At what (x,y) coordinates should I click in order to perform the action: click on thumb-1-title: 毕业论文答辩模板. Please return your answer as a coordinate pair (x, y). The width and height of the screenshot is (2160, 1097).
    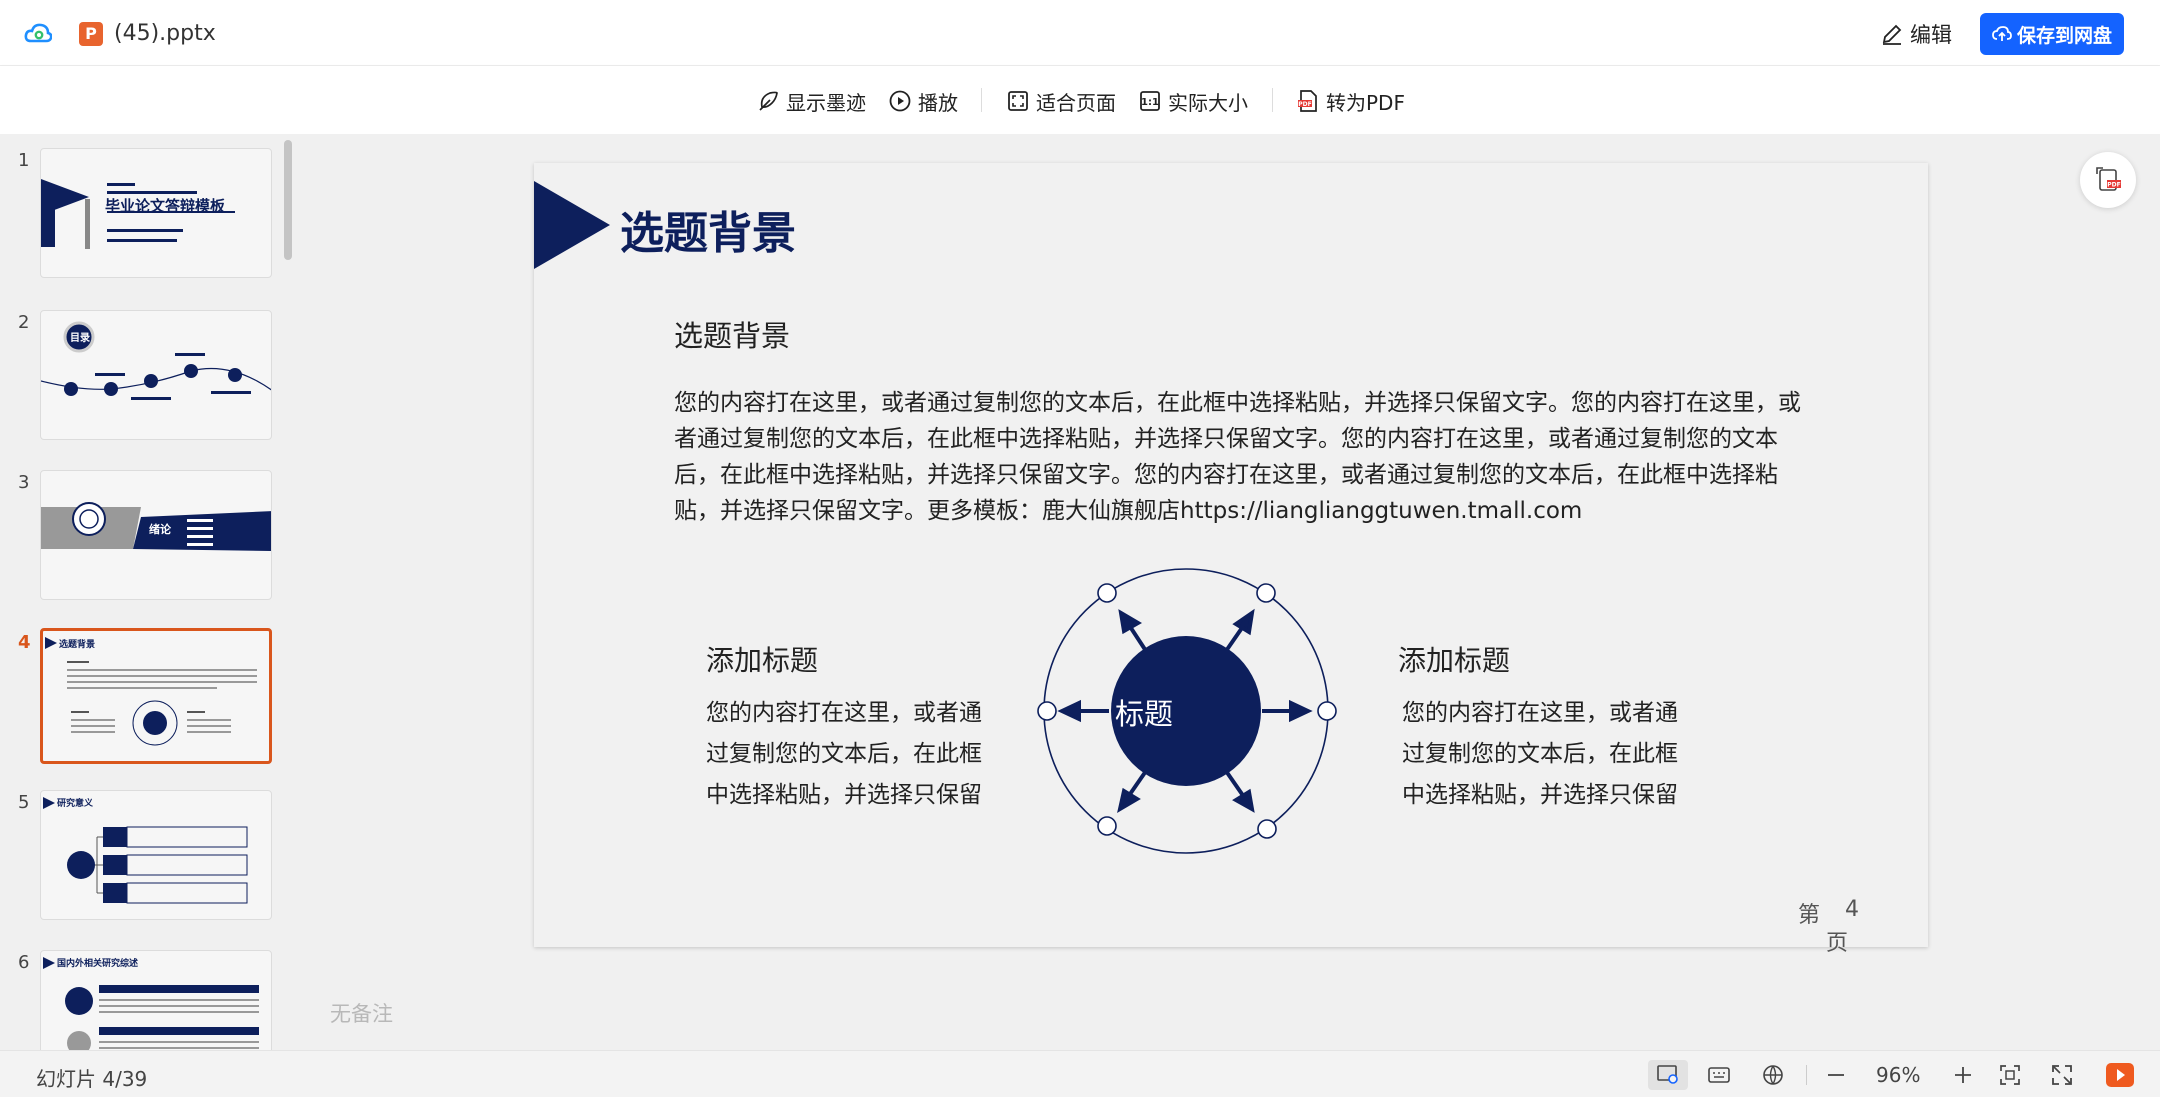
    Looking at the image, I should click on (165, 206).